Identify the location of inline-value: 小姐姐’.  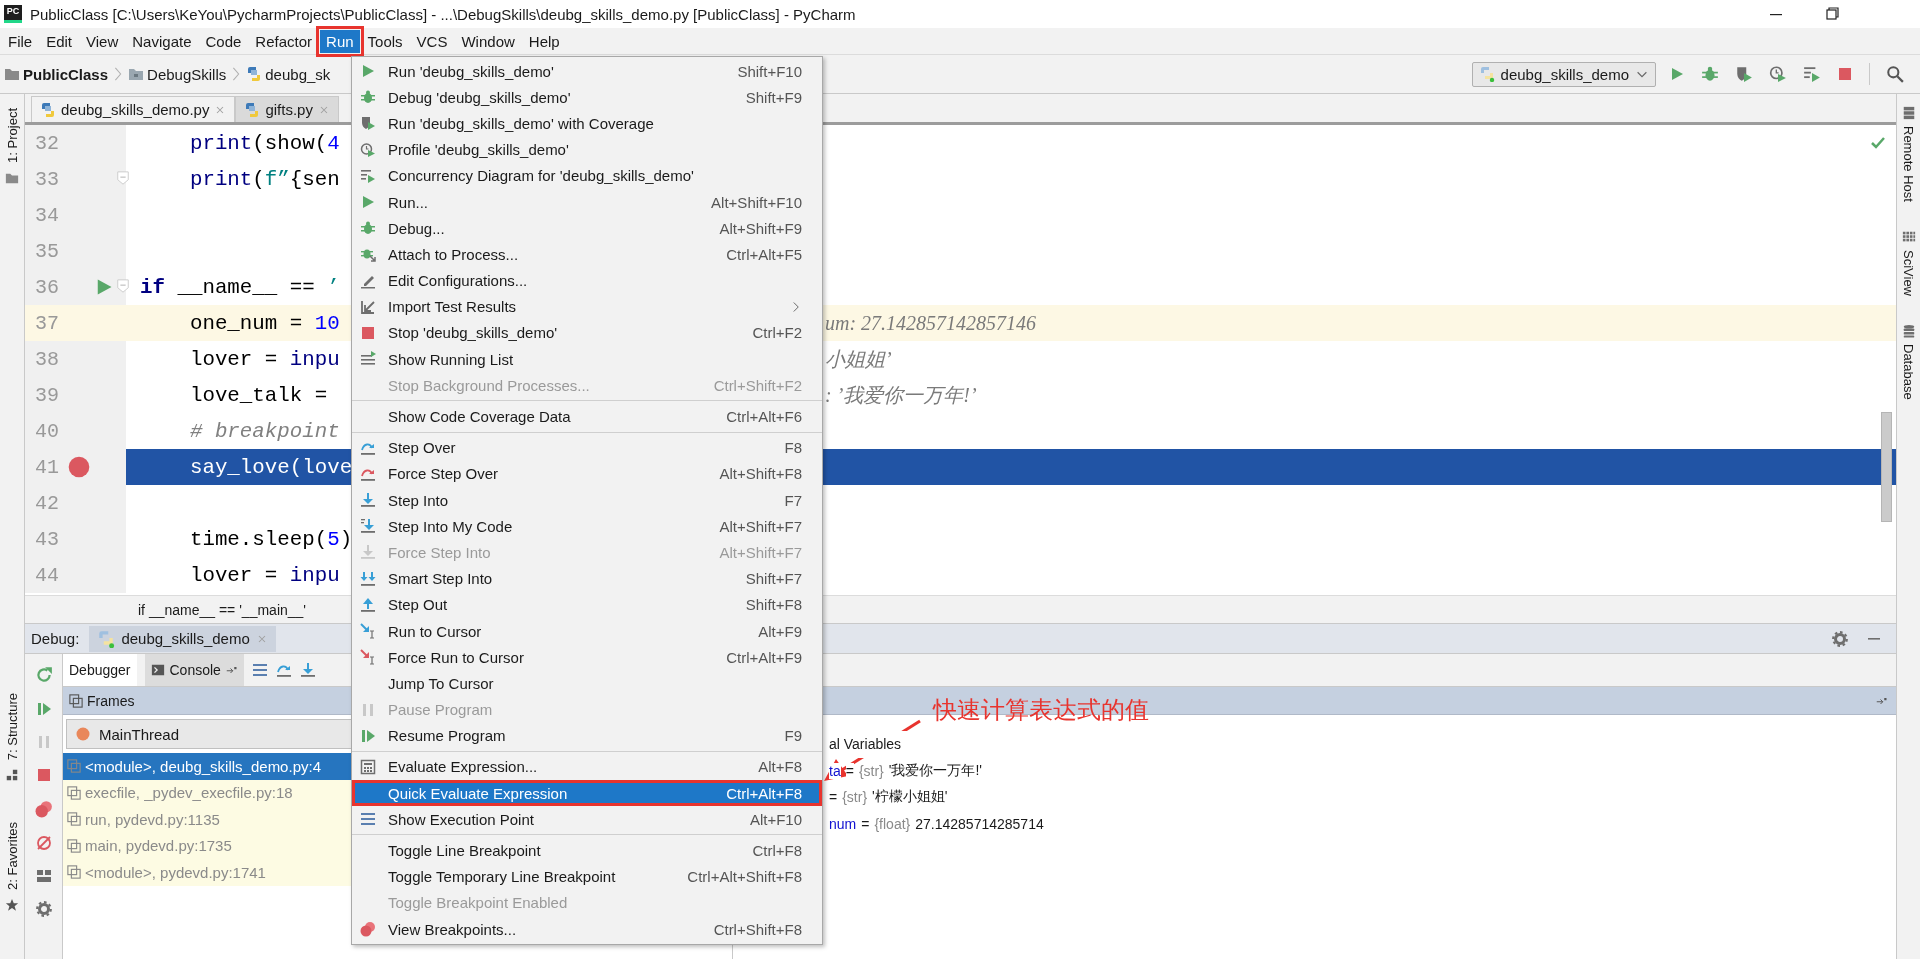
(858, 359).